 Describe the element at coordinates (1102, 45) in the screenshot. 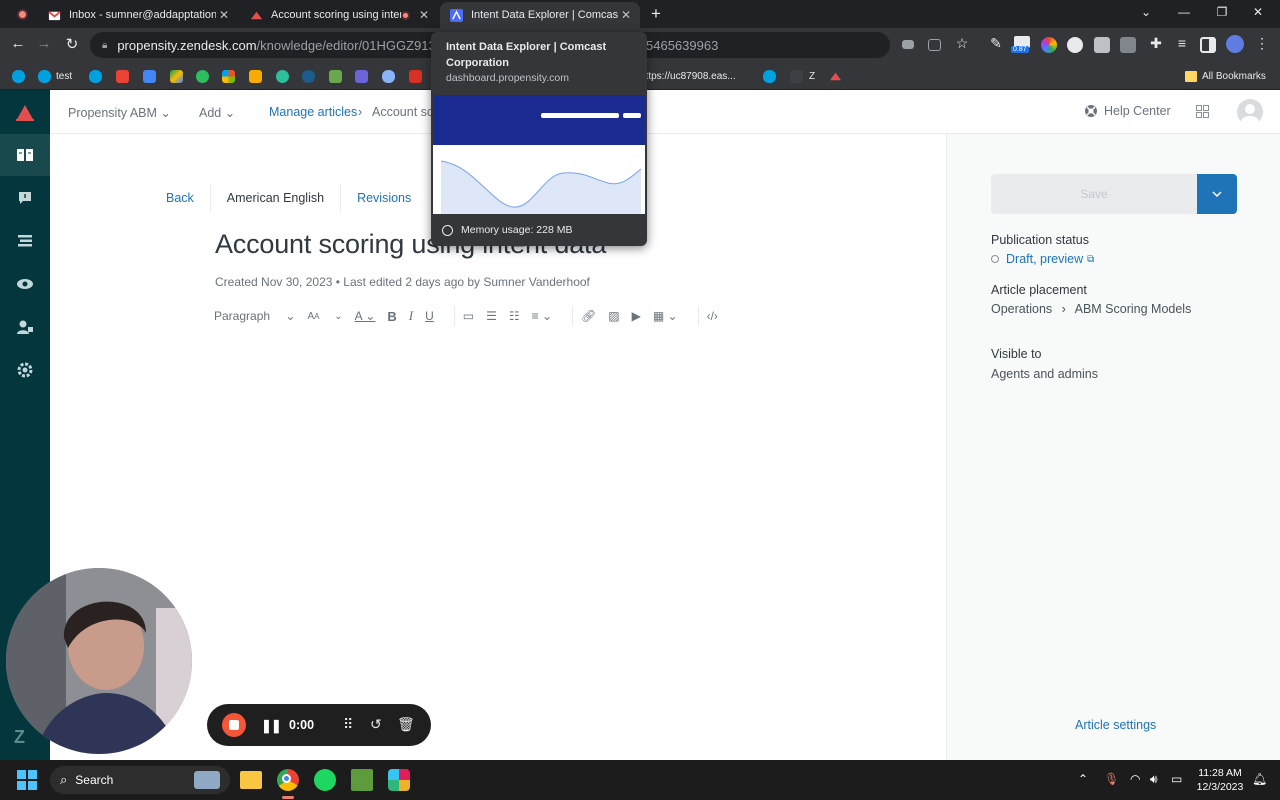

I see `screenshot-icon` at that location.